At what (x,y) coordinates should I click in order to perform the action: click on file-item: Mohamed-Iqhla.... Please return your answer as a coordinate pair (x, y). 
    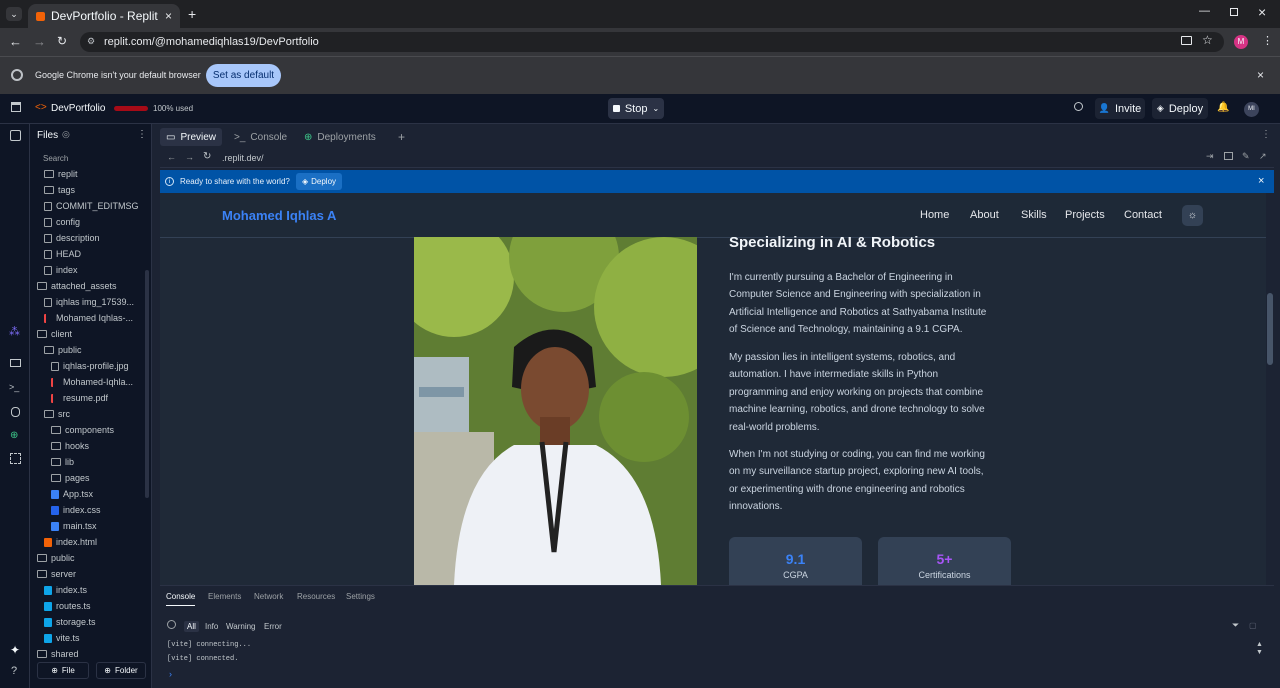
    Looking at the image, I should click on (92, 382).